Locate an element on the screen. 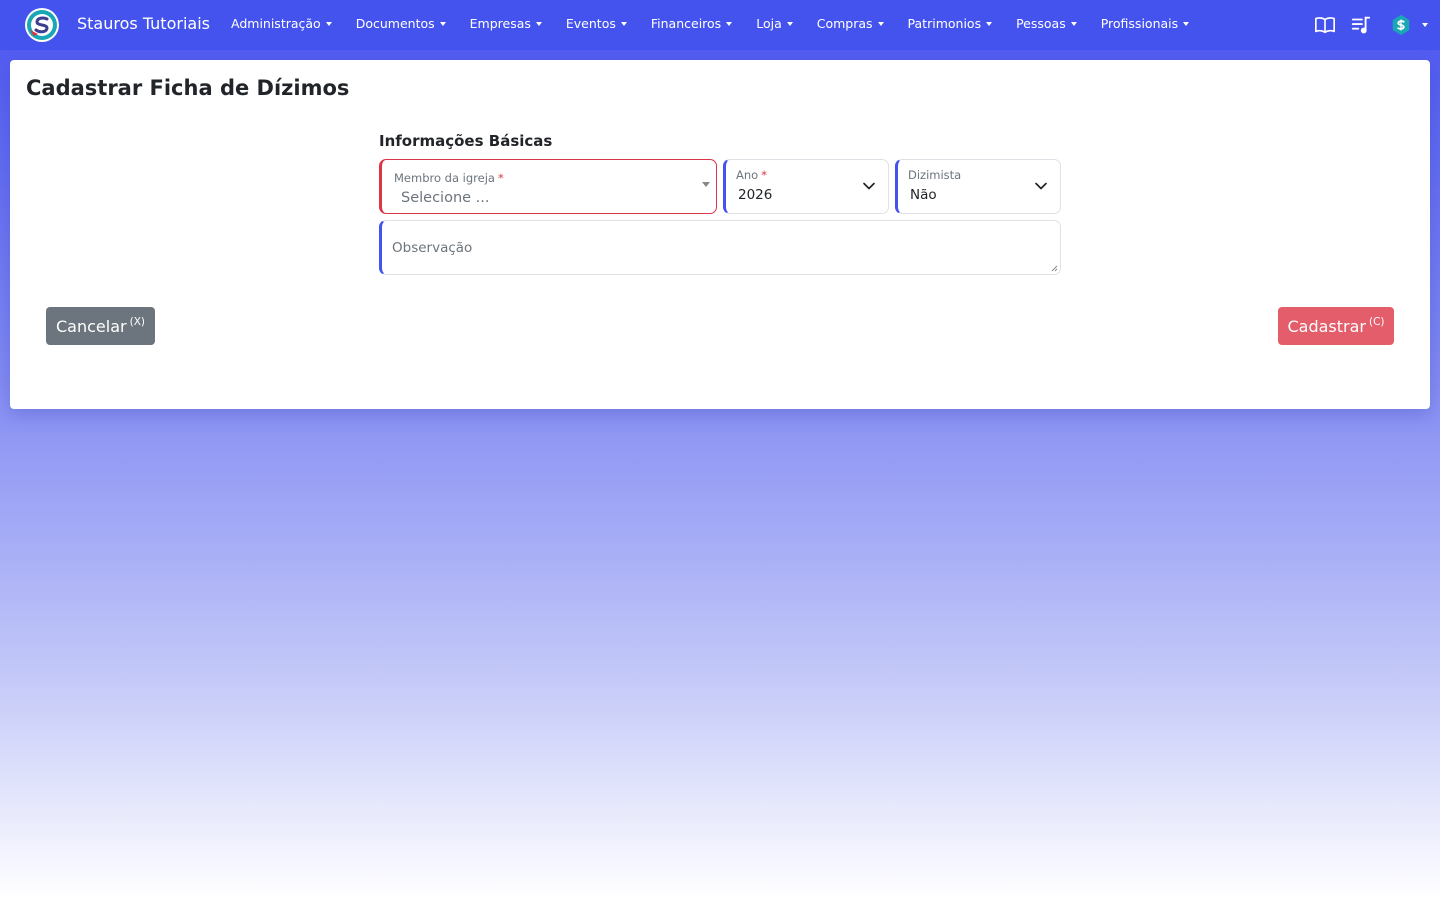 The width and height of the screenshot is (1440, 900). menu-documentos: Documentos is located at coordinates (401, 23).